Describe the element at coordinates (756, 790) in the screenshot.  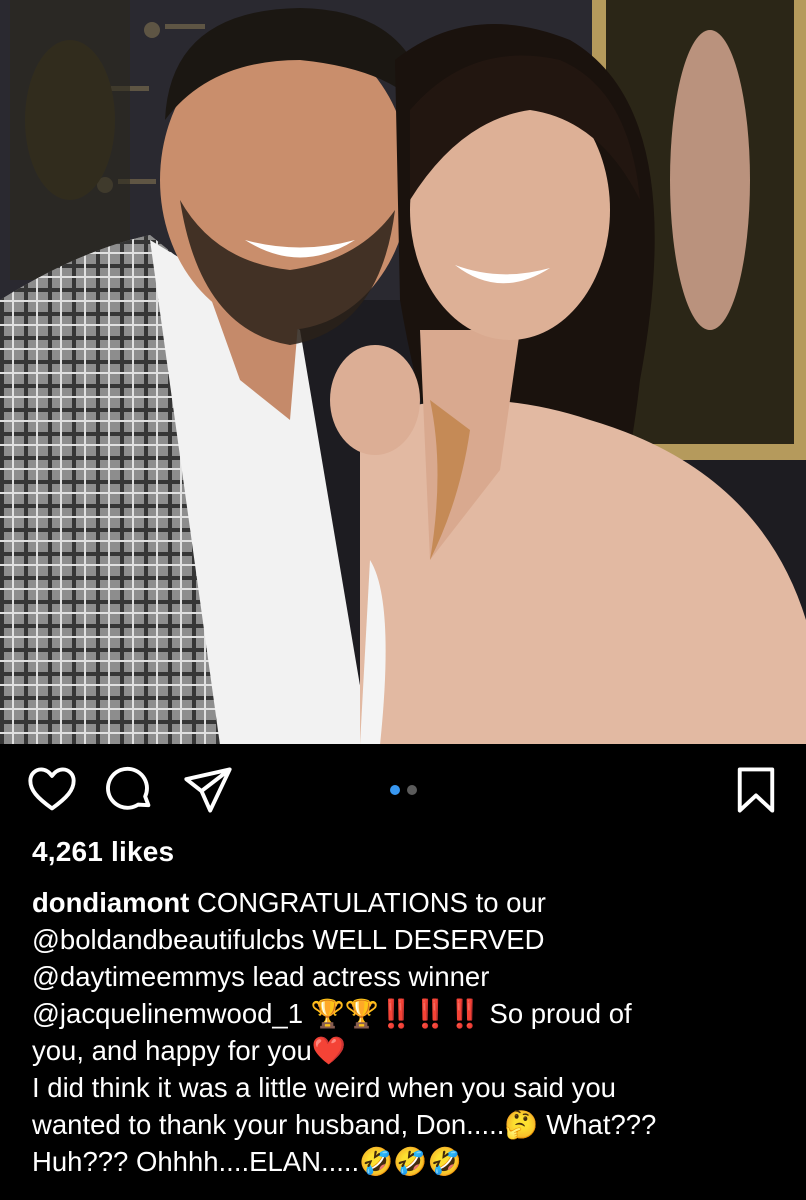
I see `bookmark-icon` at that location.